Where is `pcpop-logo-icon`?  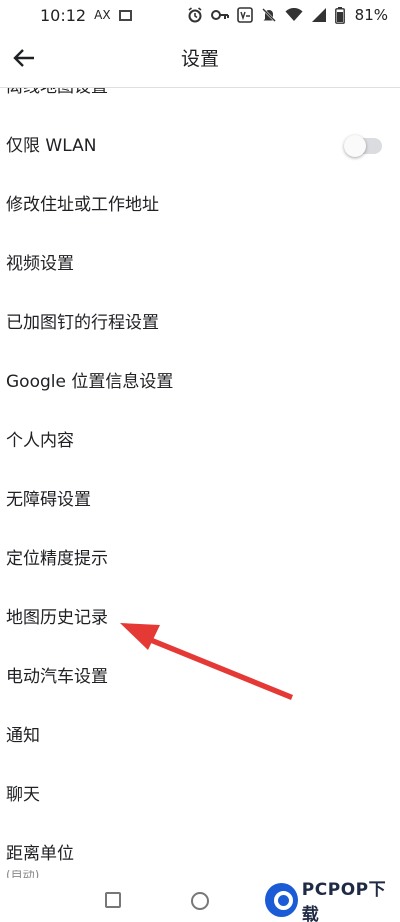
pcpop-logo-icon is located at coordinates (281, 899).